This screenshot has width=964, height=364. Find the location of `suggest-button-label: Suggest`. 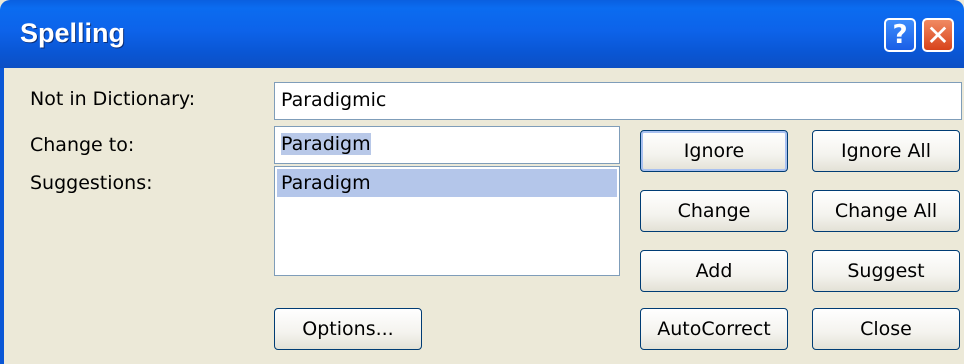

suggest-button-label: Suggest is located at coordinates (886, 271).